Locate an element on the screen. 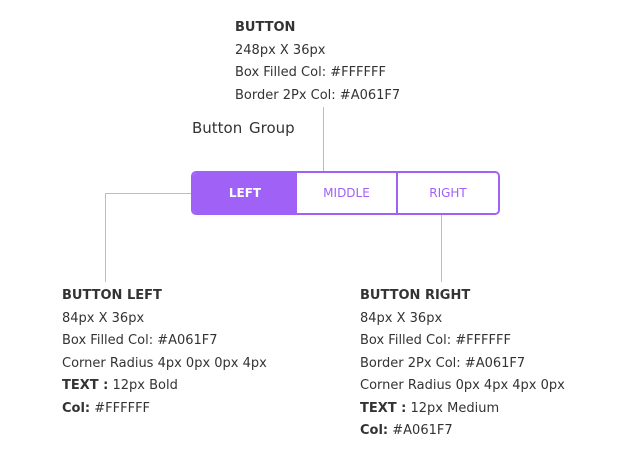  left-connector-horizontal is located at coordinates (148, 193).